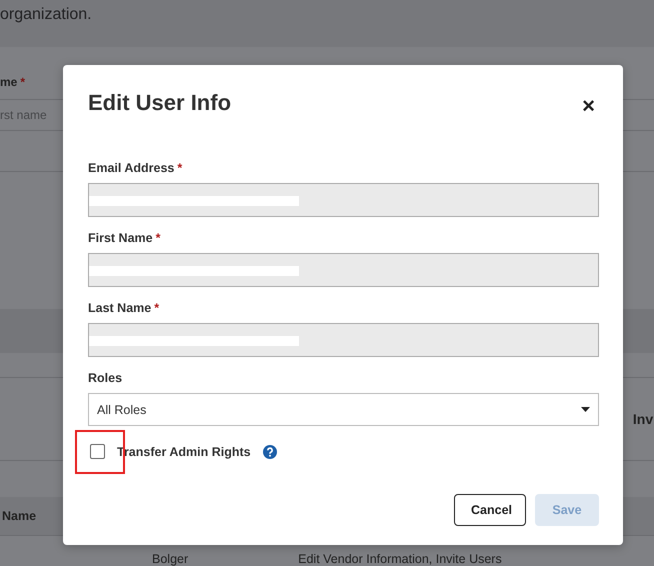 The image size is (654, 566). Describe the element at coordinates (13, 81) in the screenshot. I see `field-label: me *` at that location.